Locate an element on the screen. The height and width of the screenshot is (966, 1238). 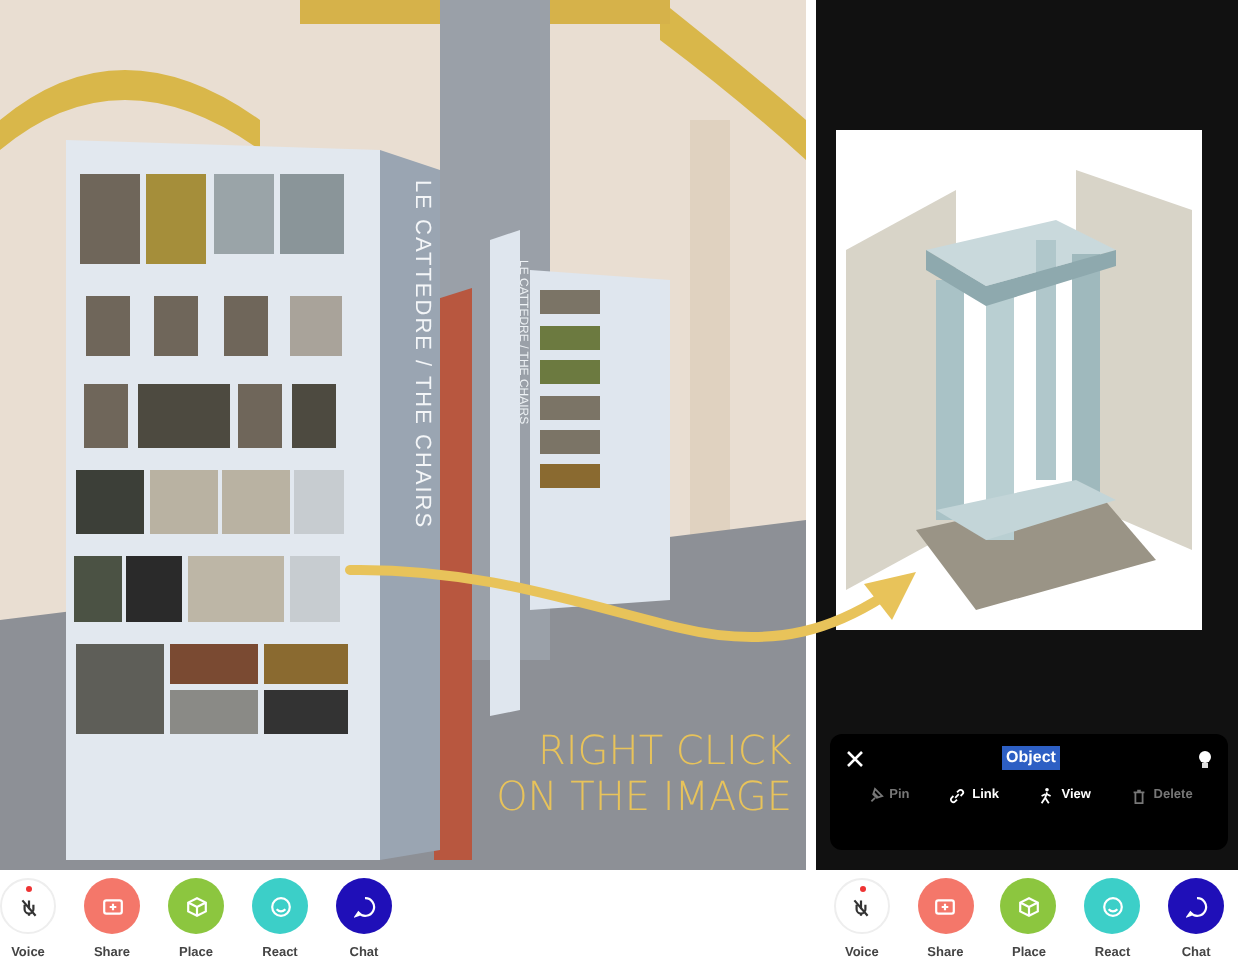
panel-title: LE CATTEDRE / THE CHAIRS is located at coordinates (421, 355).